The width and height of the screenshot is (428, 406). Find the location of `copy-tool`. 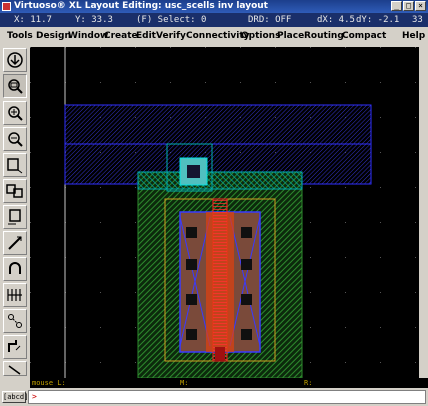

copy-tool is located at coordinates (15, 191).